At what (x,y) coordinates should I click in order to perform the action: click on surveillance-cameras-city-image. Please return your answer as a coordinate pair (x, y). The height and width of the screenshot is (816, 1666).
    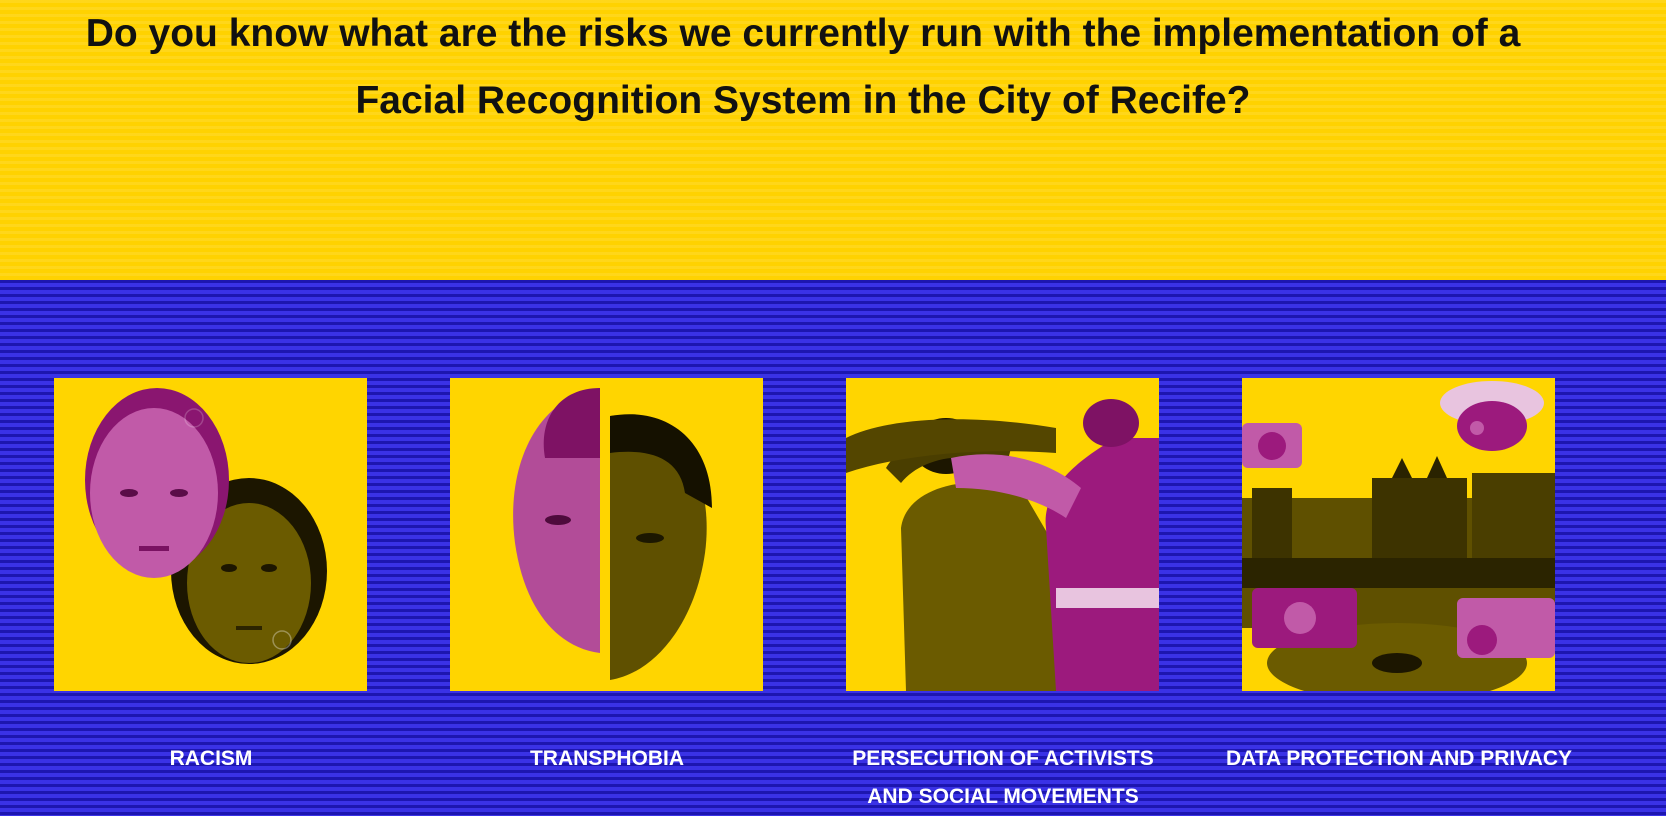
    Looking at the image, I should click on (1398, 536).